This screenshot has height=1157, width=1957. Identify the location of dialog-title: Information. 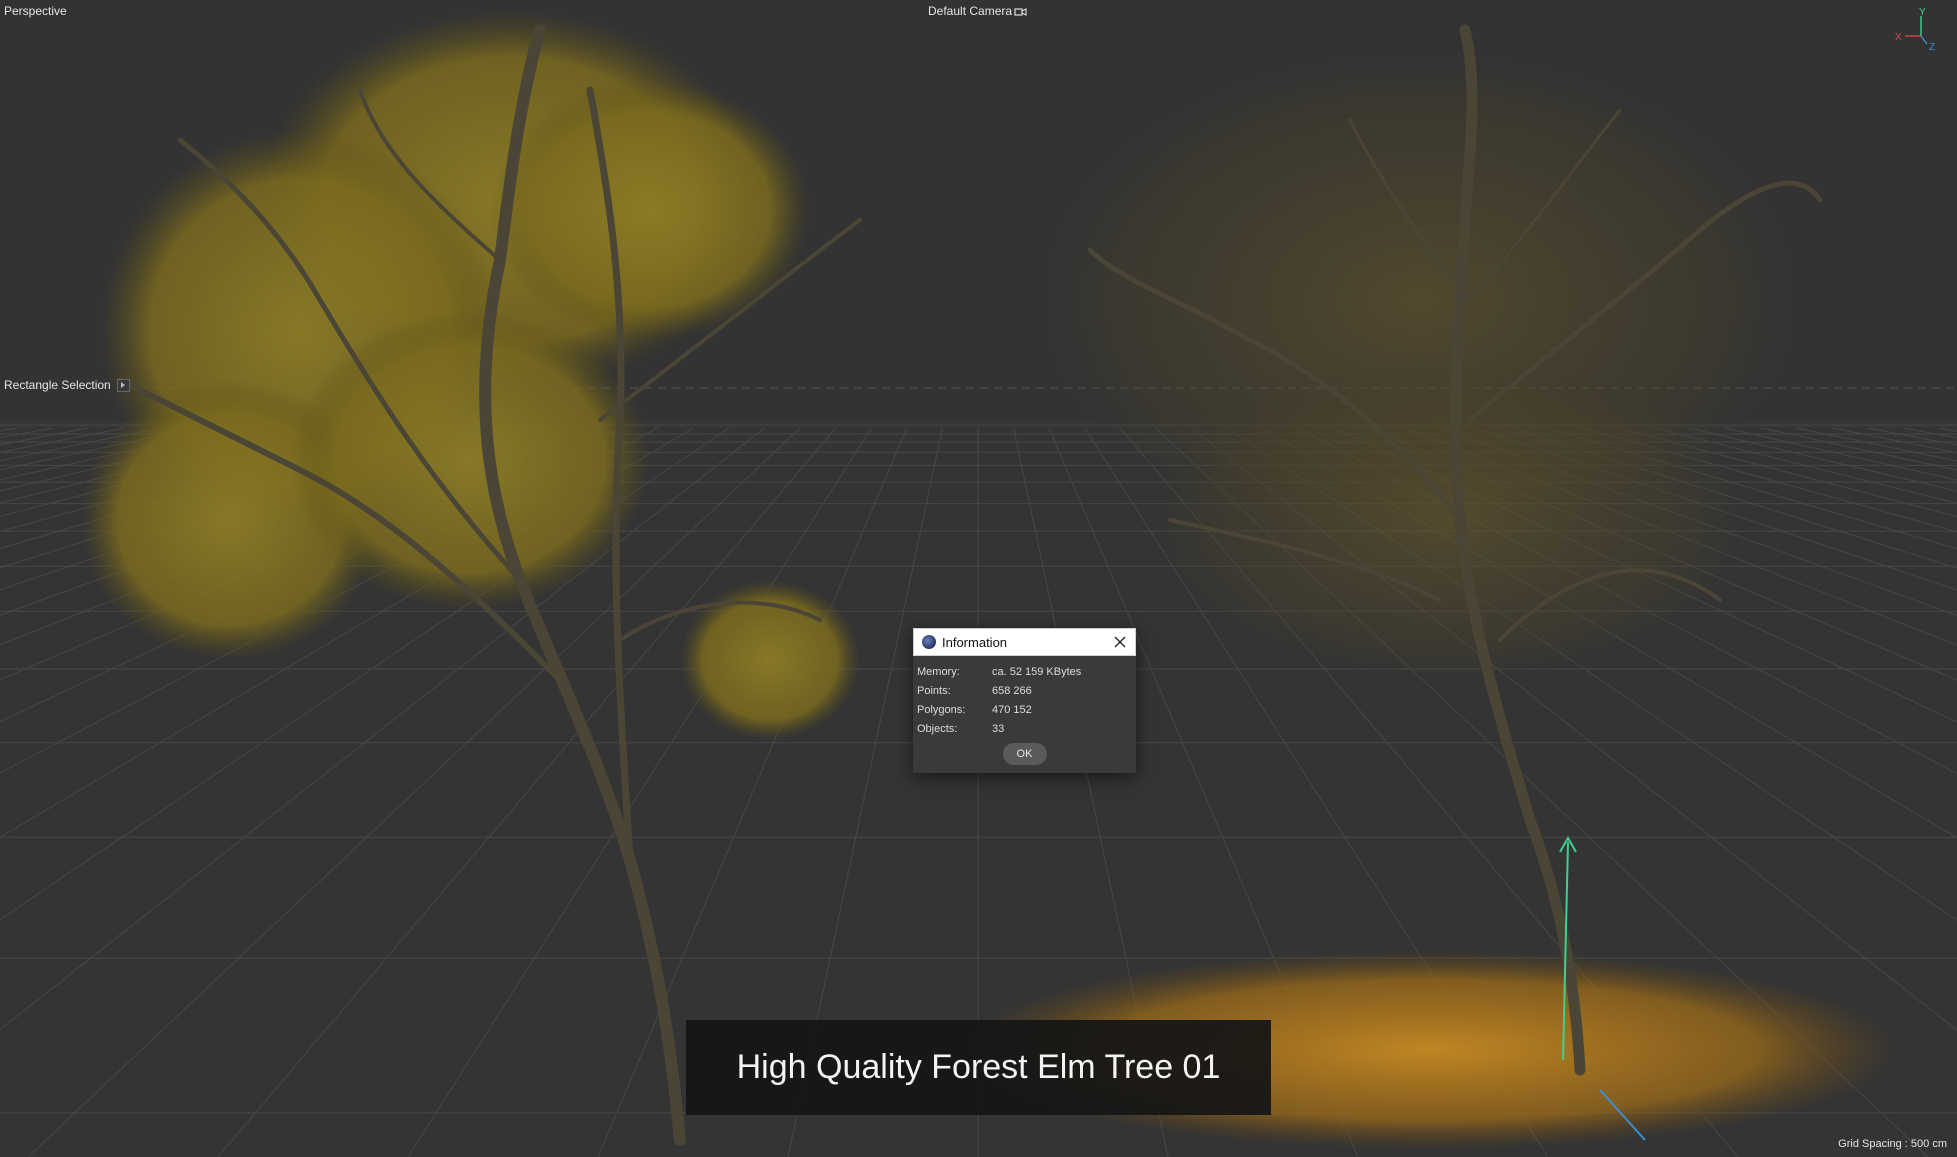
(975, 642).